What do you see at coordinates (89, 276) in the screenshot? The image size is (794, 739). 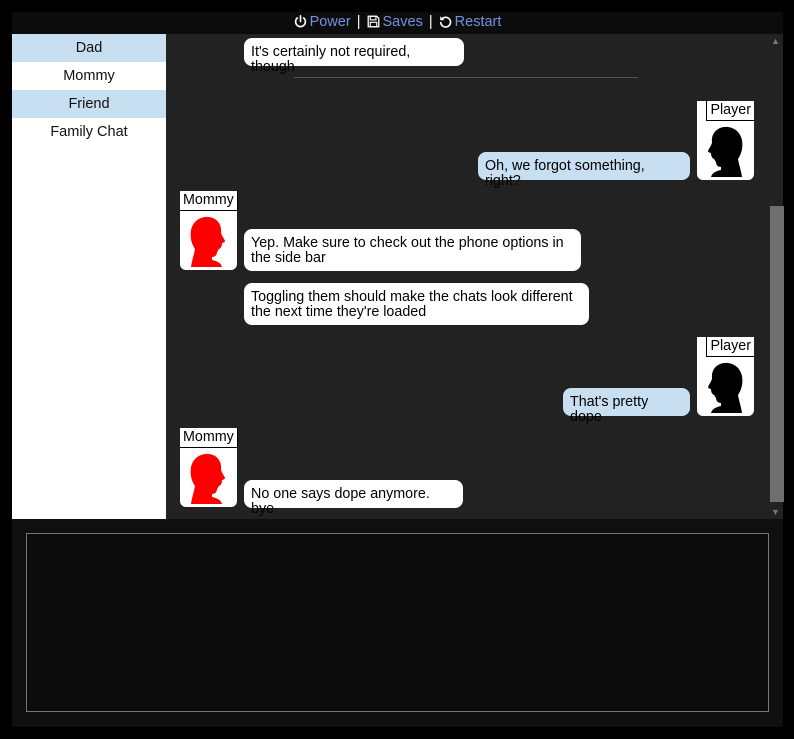 I see `contact-sidebar: Dad Mommy Friend Family Chat` at bounding box center [89, 276].